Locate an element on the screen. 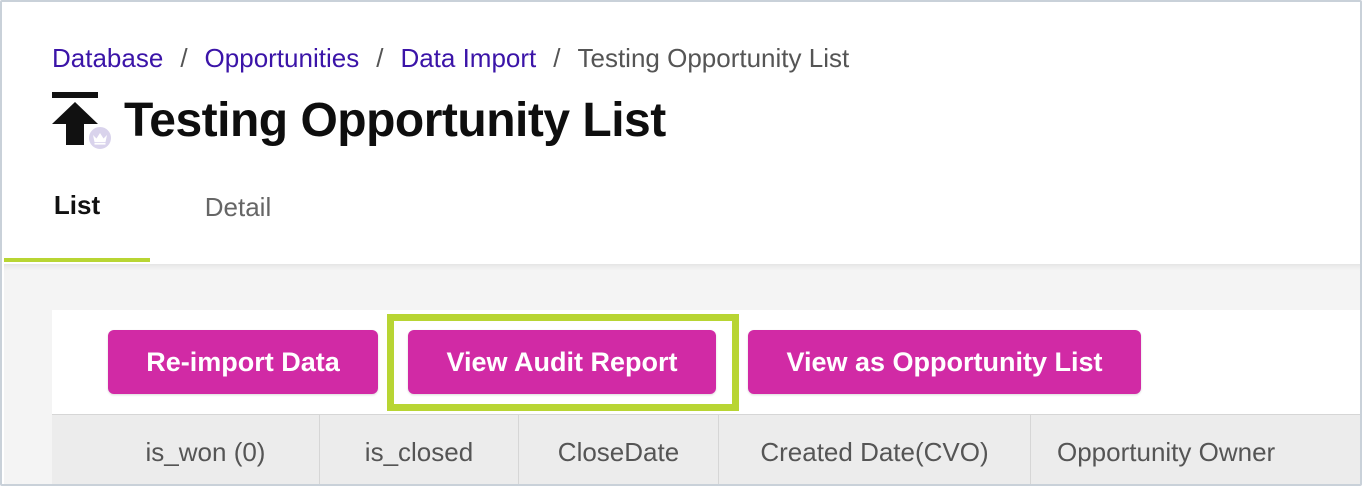  page-title: Testing Opportunity List is located at coordinates (395, 120).